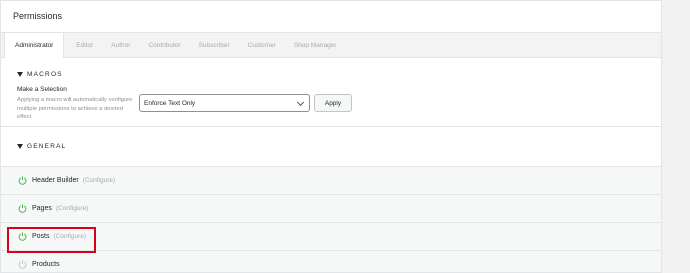  What do you see at coordinates (41, 236) in the screenshot?
I see `row-label: Posts` at bounding box center [41, 236].